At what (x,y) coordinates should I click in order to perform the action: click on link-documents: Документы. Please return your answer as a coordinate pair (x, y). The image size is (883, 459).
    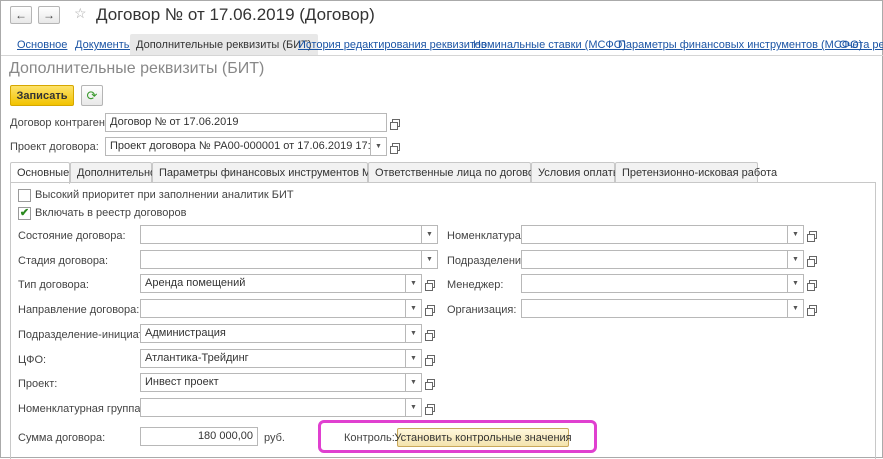
    Looking at the image, I should click on (103, 45).